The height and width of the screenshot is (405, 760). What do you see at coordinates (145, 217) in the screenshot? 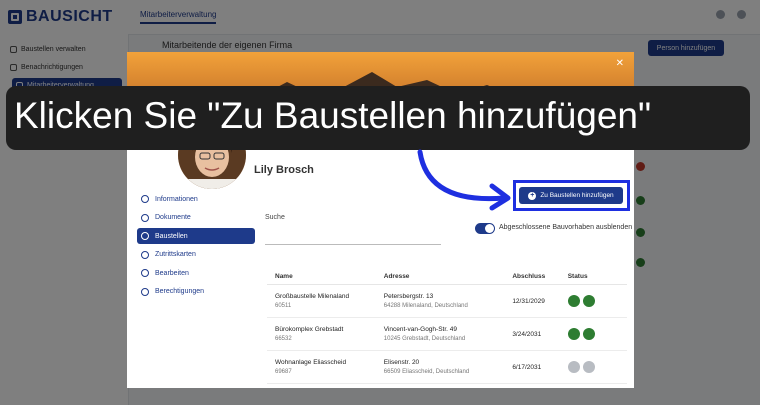
I see `document-icon` at bounding box center [145, 217].